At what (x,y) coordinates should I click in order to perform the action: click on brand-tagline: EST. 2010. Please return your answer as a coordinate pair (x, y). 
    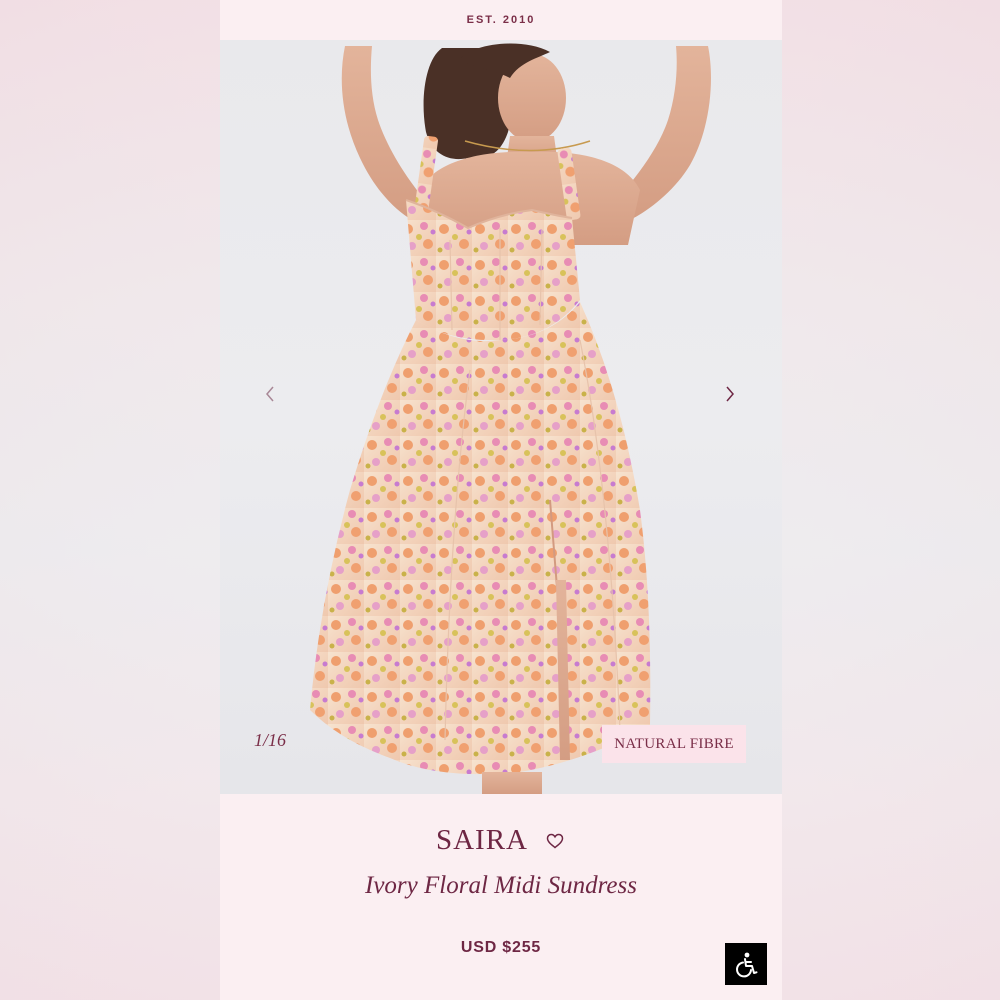
    Looking at the image, I should click on (501, 20).